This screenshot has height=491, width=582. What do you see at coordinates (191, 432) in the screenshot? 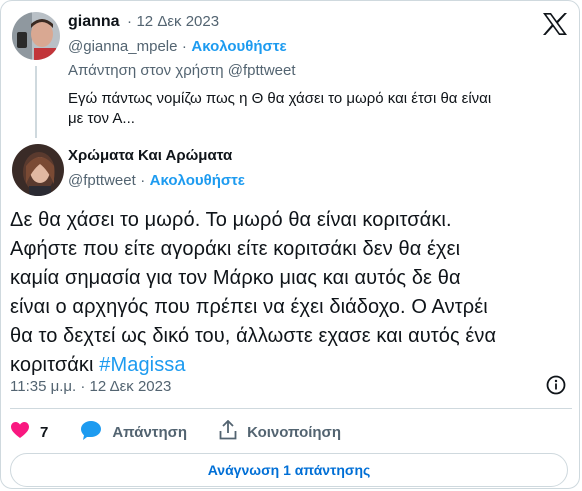
I see `action-bar: 7 Απάντηση Κοινοποίηση` at bounding box center [191, 432].